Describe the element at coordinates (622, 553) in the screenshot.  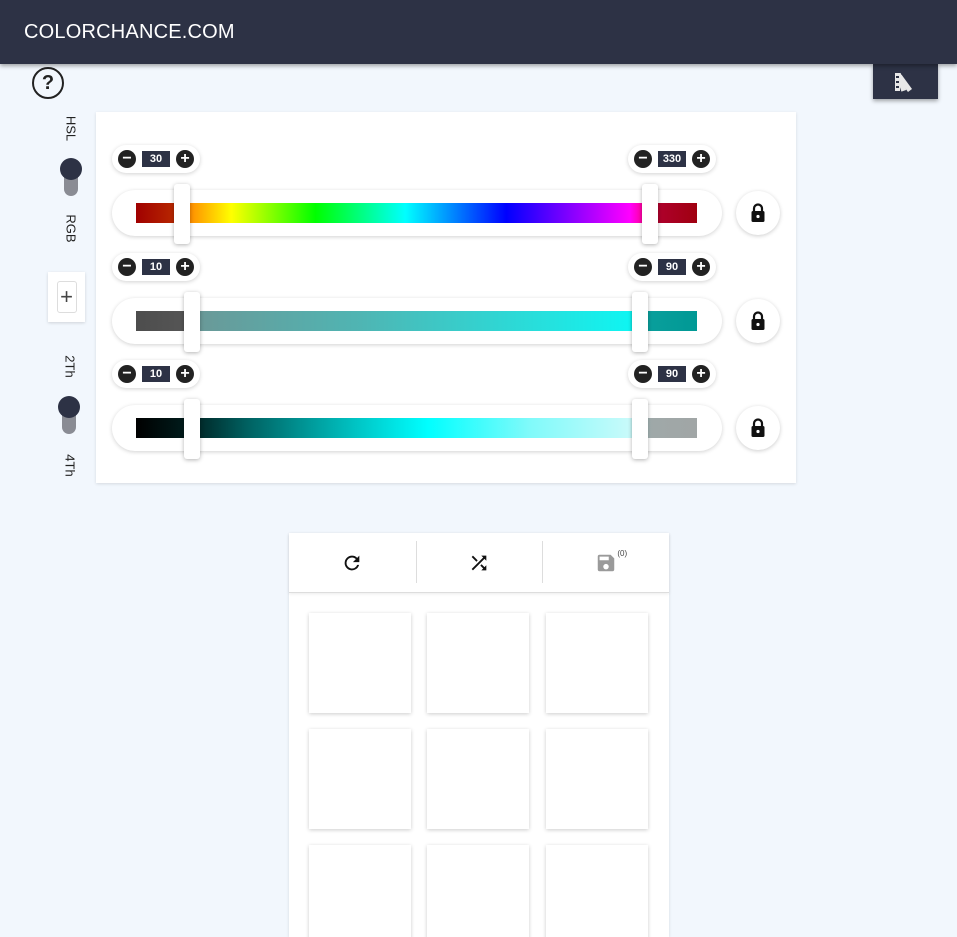
I see `save-count: (0)` at that location.